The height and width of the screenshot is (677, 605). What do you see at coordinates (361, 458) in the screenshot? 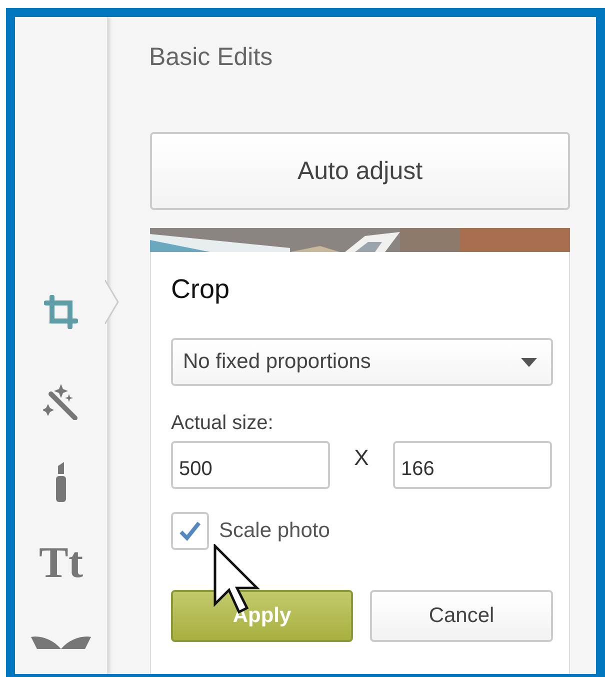
I see `separator-label: X` at bounding box center [361, 458].